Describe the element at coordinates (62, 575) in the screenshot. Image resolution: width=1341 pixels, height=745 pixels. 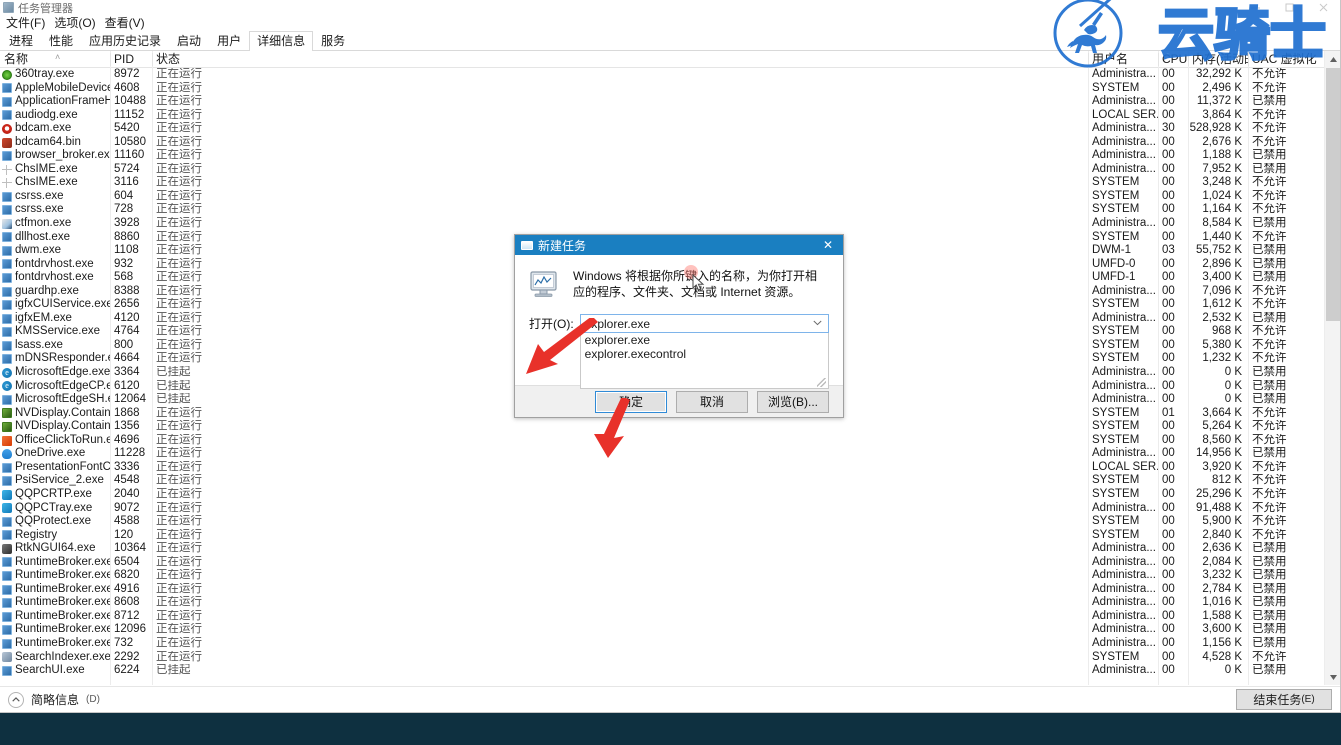
I see `process-name-label: RuntimeBroker.exe` at that location.